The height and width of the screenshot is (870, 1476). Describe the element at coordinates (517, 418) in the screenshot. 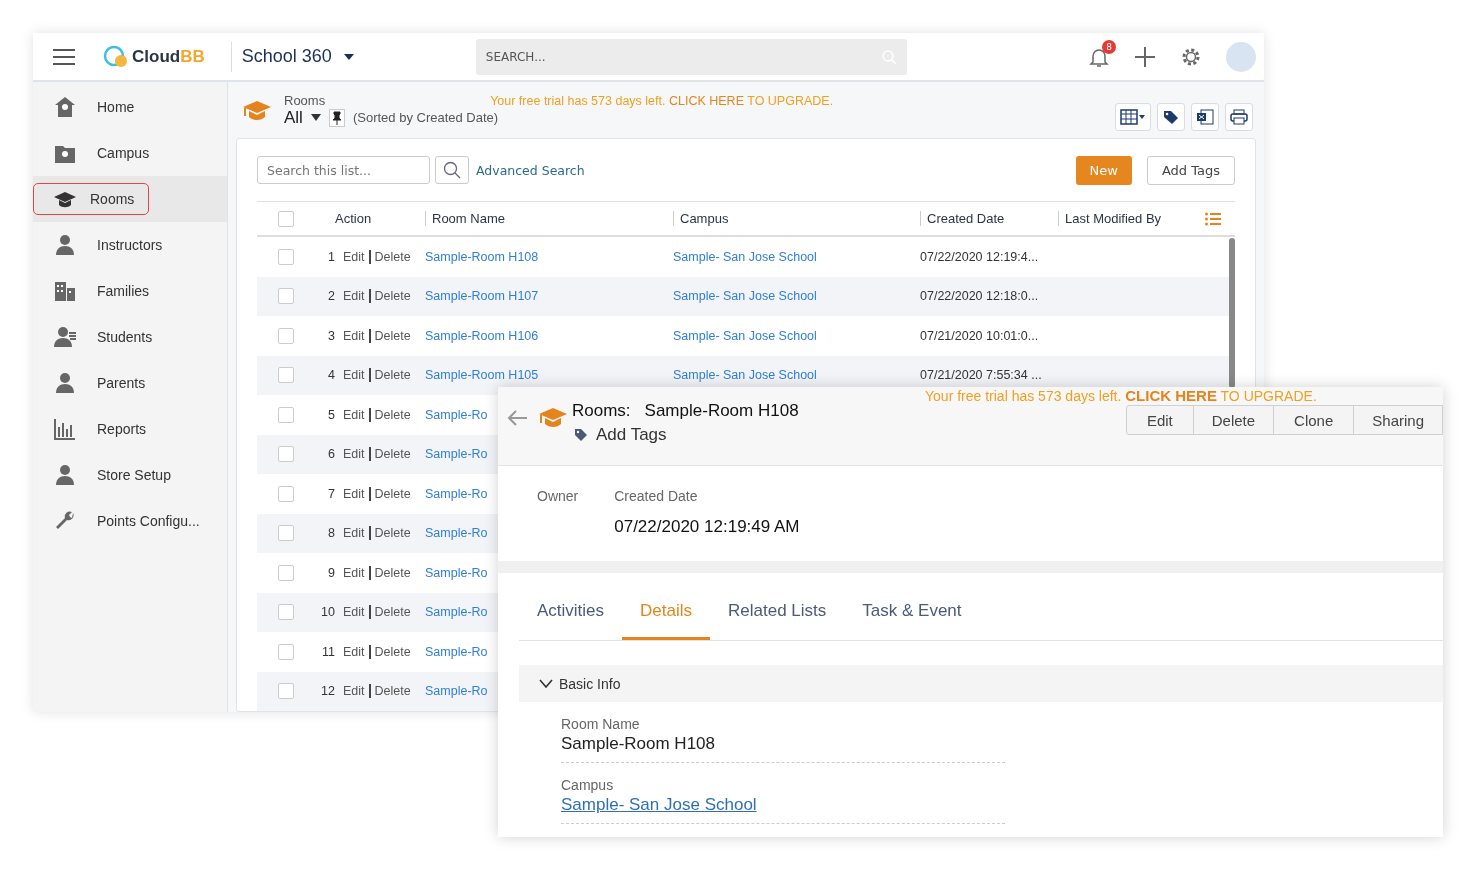

I see `back-arrow-icon` at that location.